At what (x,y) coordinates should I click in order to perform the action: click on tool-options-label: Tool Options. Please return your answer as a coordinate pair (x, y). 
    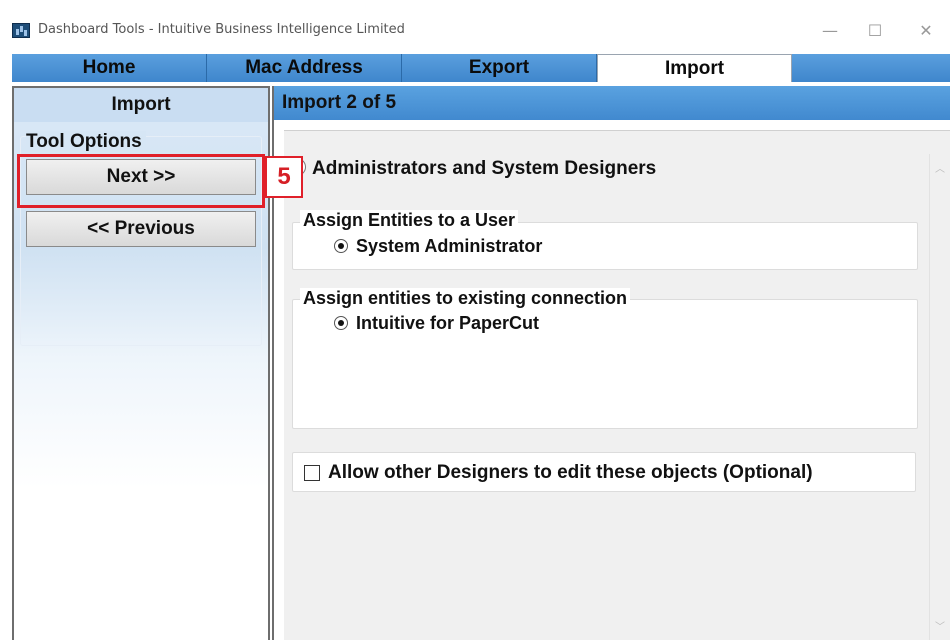
    Looking at the image, I should click on (86, 142).